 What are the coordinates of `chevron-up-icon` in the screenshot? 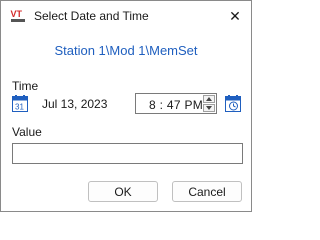 It's located at (209, 99).